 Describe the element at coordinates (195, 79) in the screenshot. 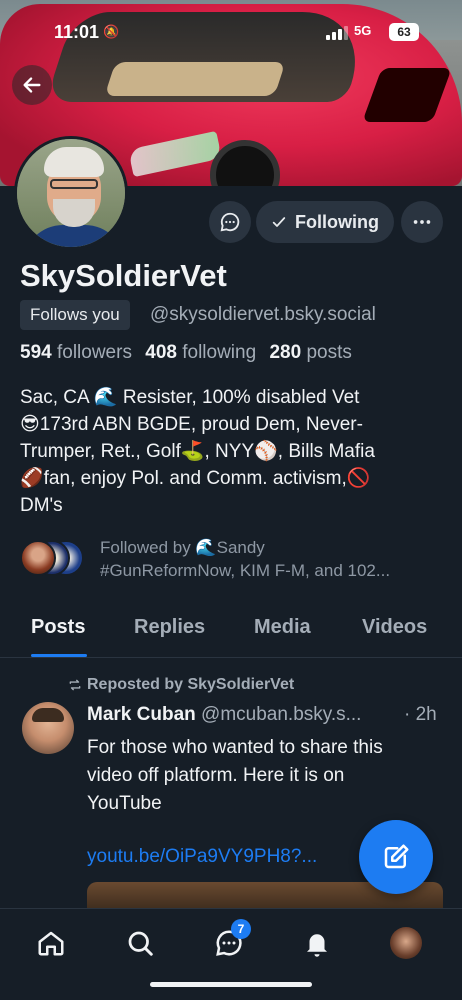

I see `banner-car-interior` at that location.